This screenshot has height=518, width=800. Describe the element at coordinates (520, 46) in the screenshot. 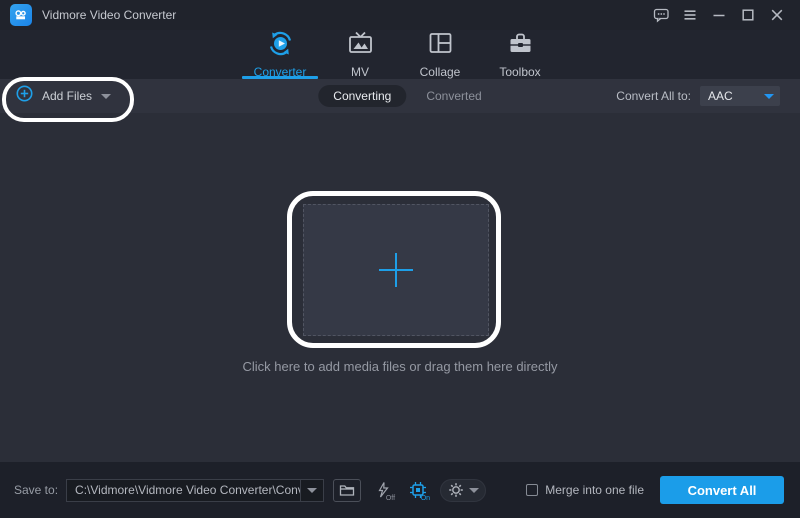

I see `toolbox-icon` at that location.